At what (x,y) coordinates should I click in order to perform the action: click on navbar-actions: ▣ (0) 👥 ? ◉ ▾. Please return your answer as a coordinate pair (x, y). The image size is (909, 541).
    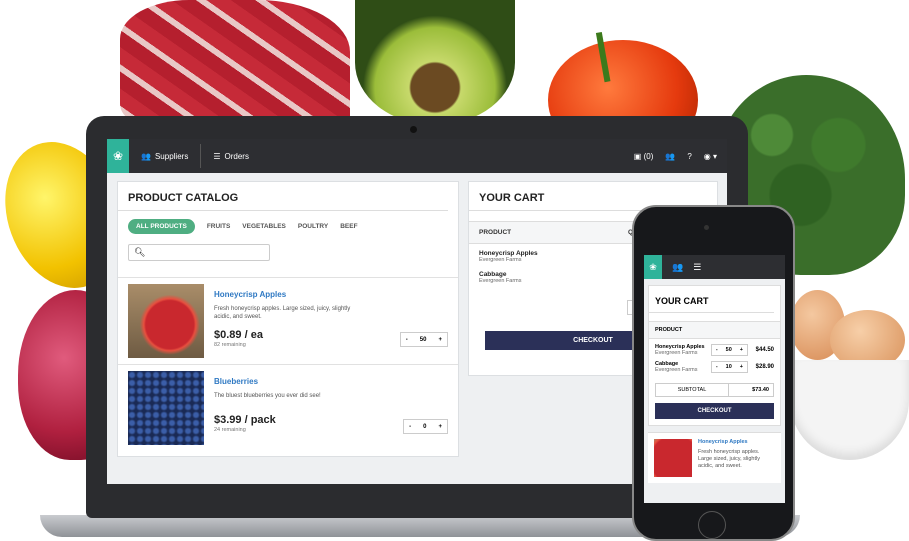
    Looking at the image, I should click on (680, 156).